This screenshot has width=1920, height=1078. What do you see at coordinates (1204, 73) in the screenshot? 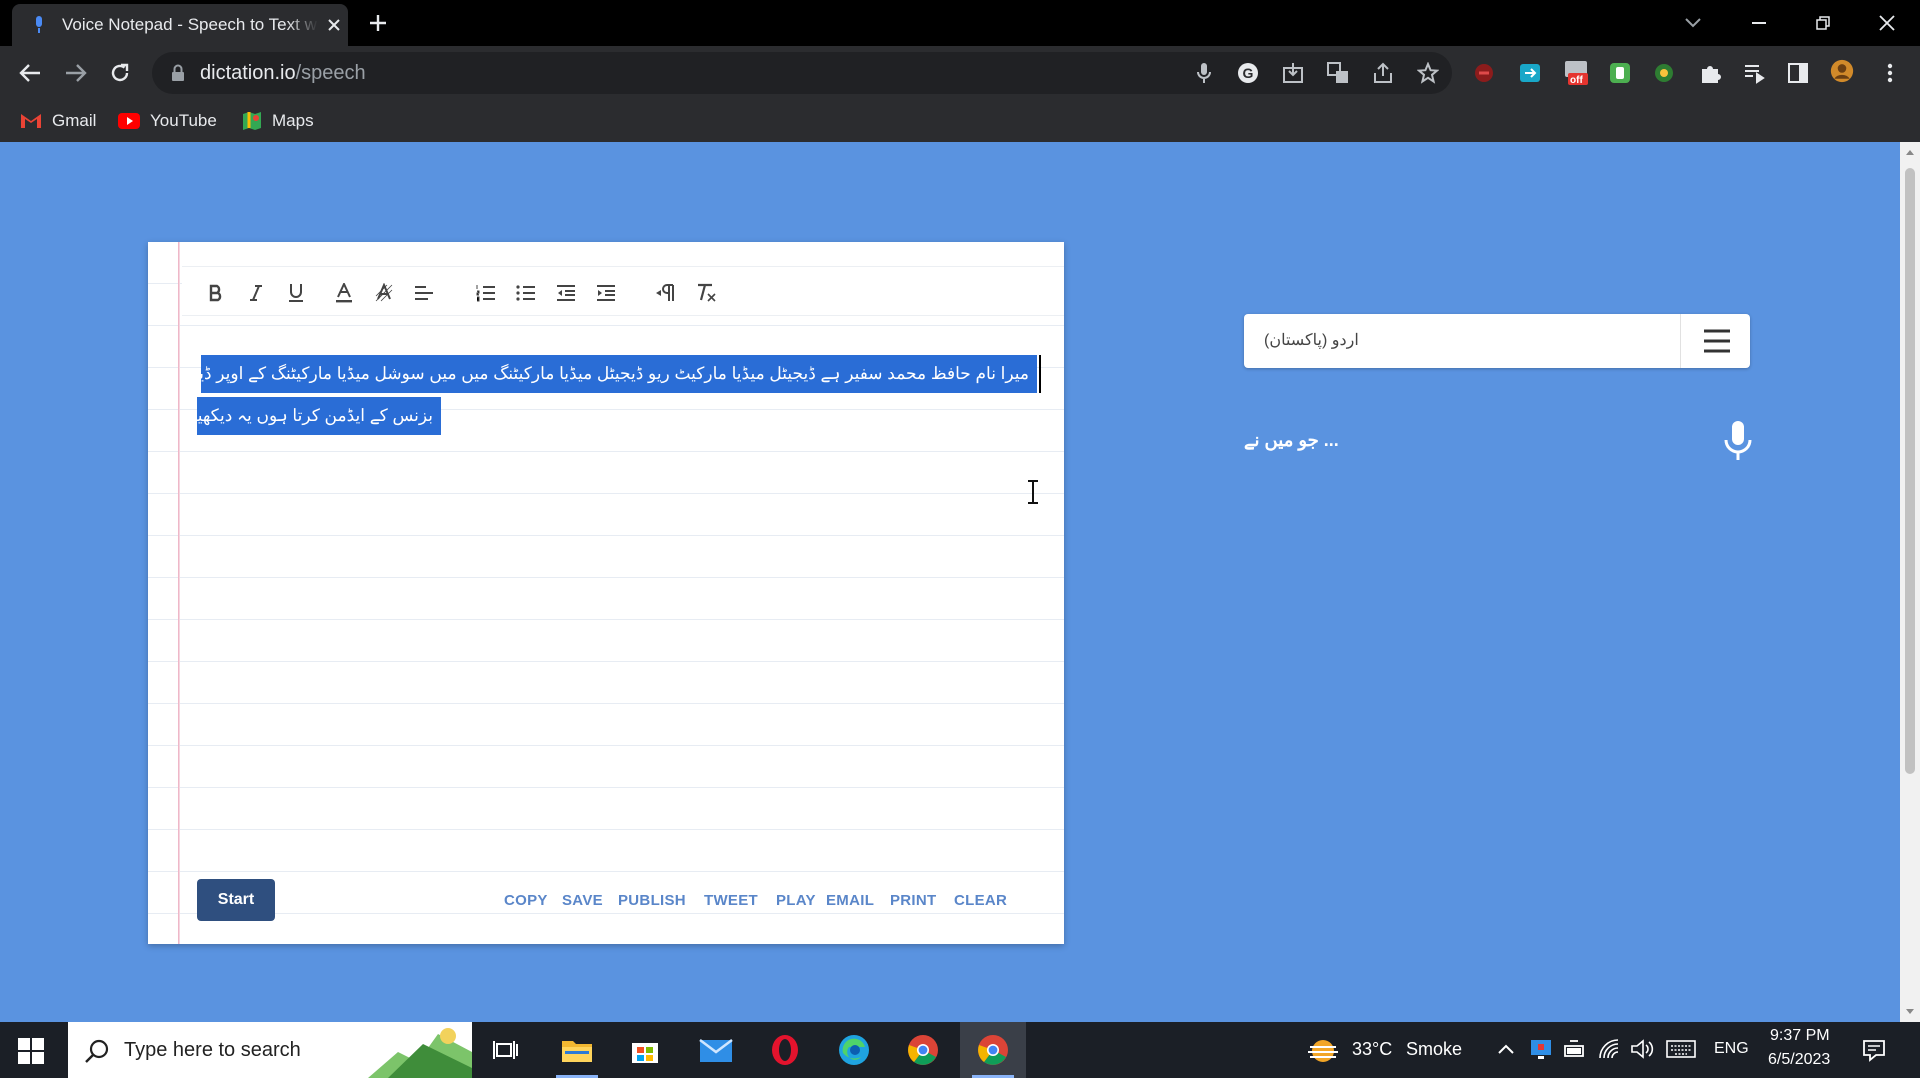
I see `mic-permission-icon` at bounding box center [1204, 73].